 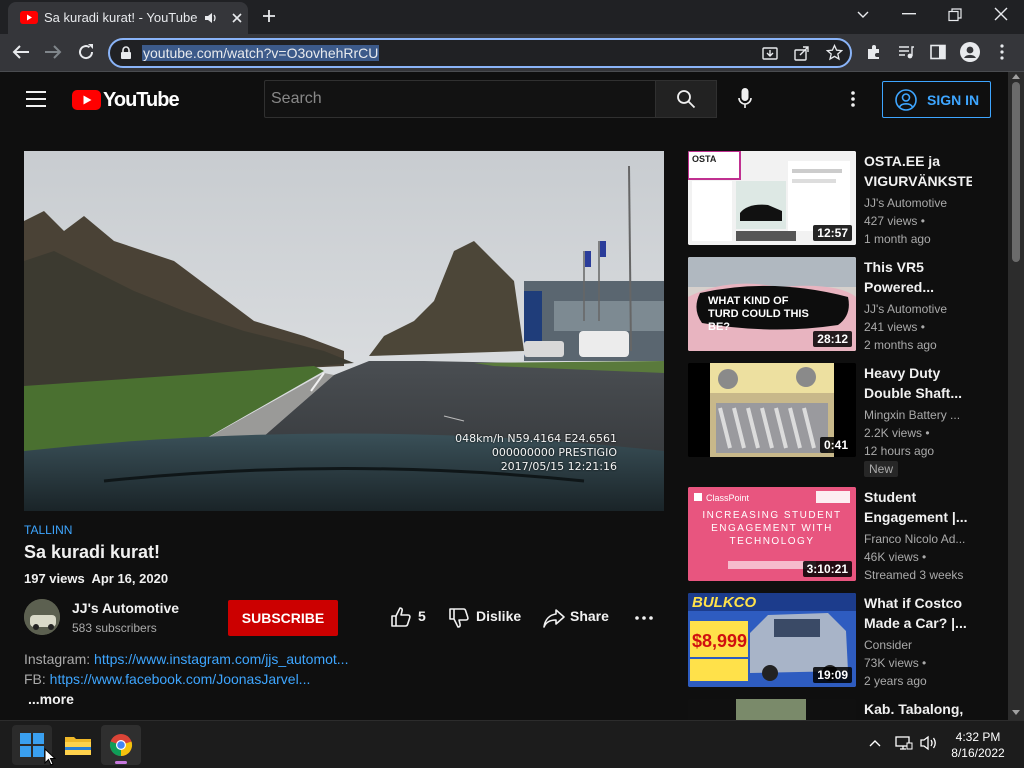 I want to click on recommendation-thumbnail: OSTA 12:57, so click(x=772, y=198).